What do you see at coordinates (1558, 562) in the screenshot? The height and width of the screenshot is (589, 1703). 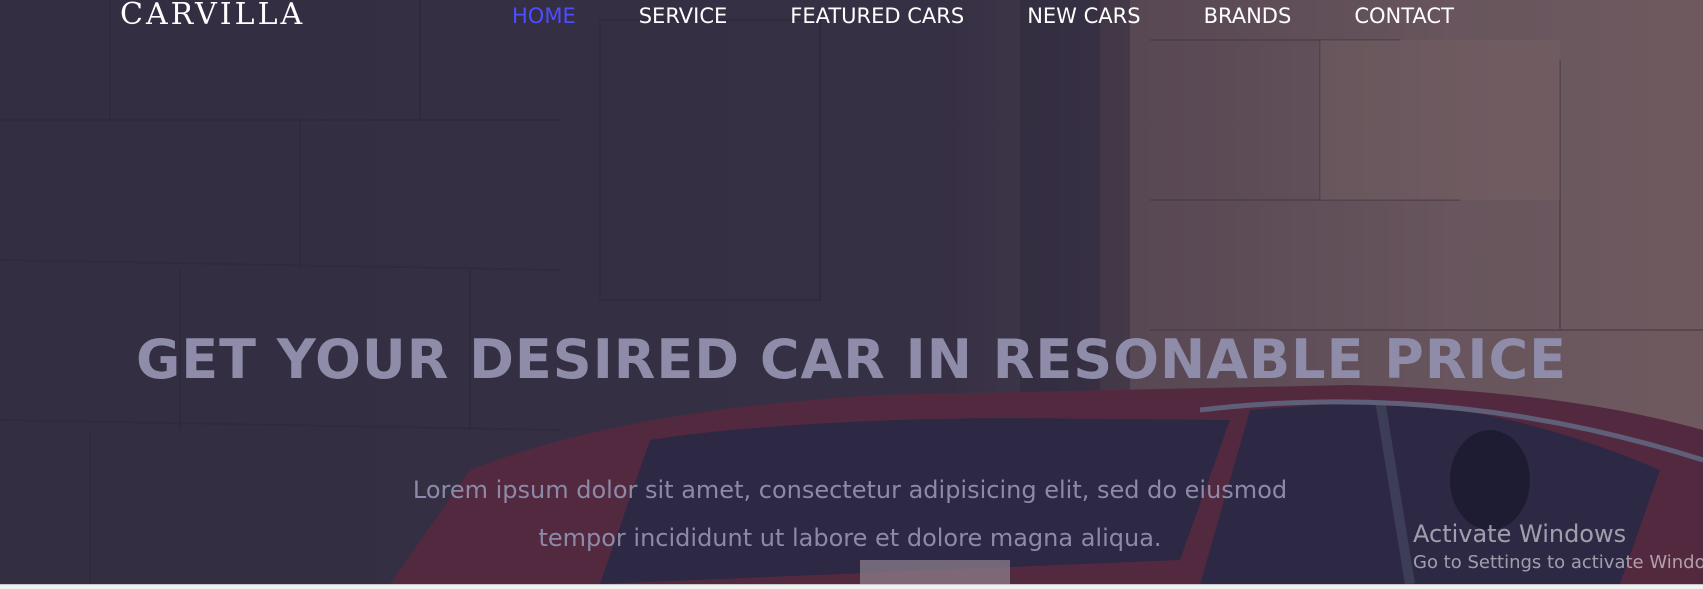 I see `watermark-subtitle: Go to Settings to activate Windows.` at bounding box center [1558, 562].